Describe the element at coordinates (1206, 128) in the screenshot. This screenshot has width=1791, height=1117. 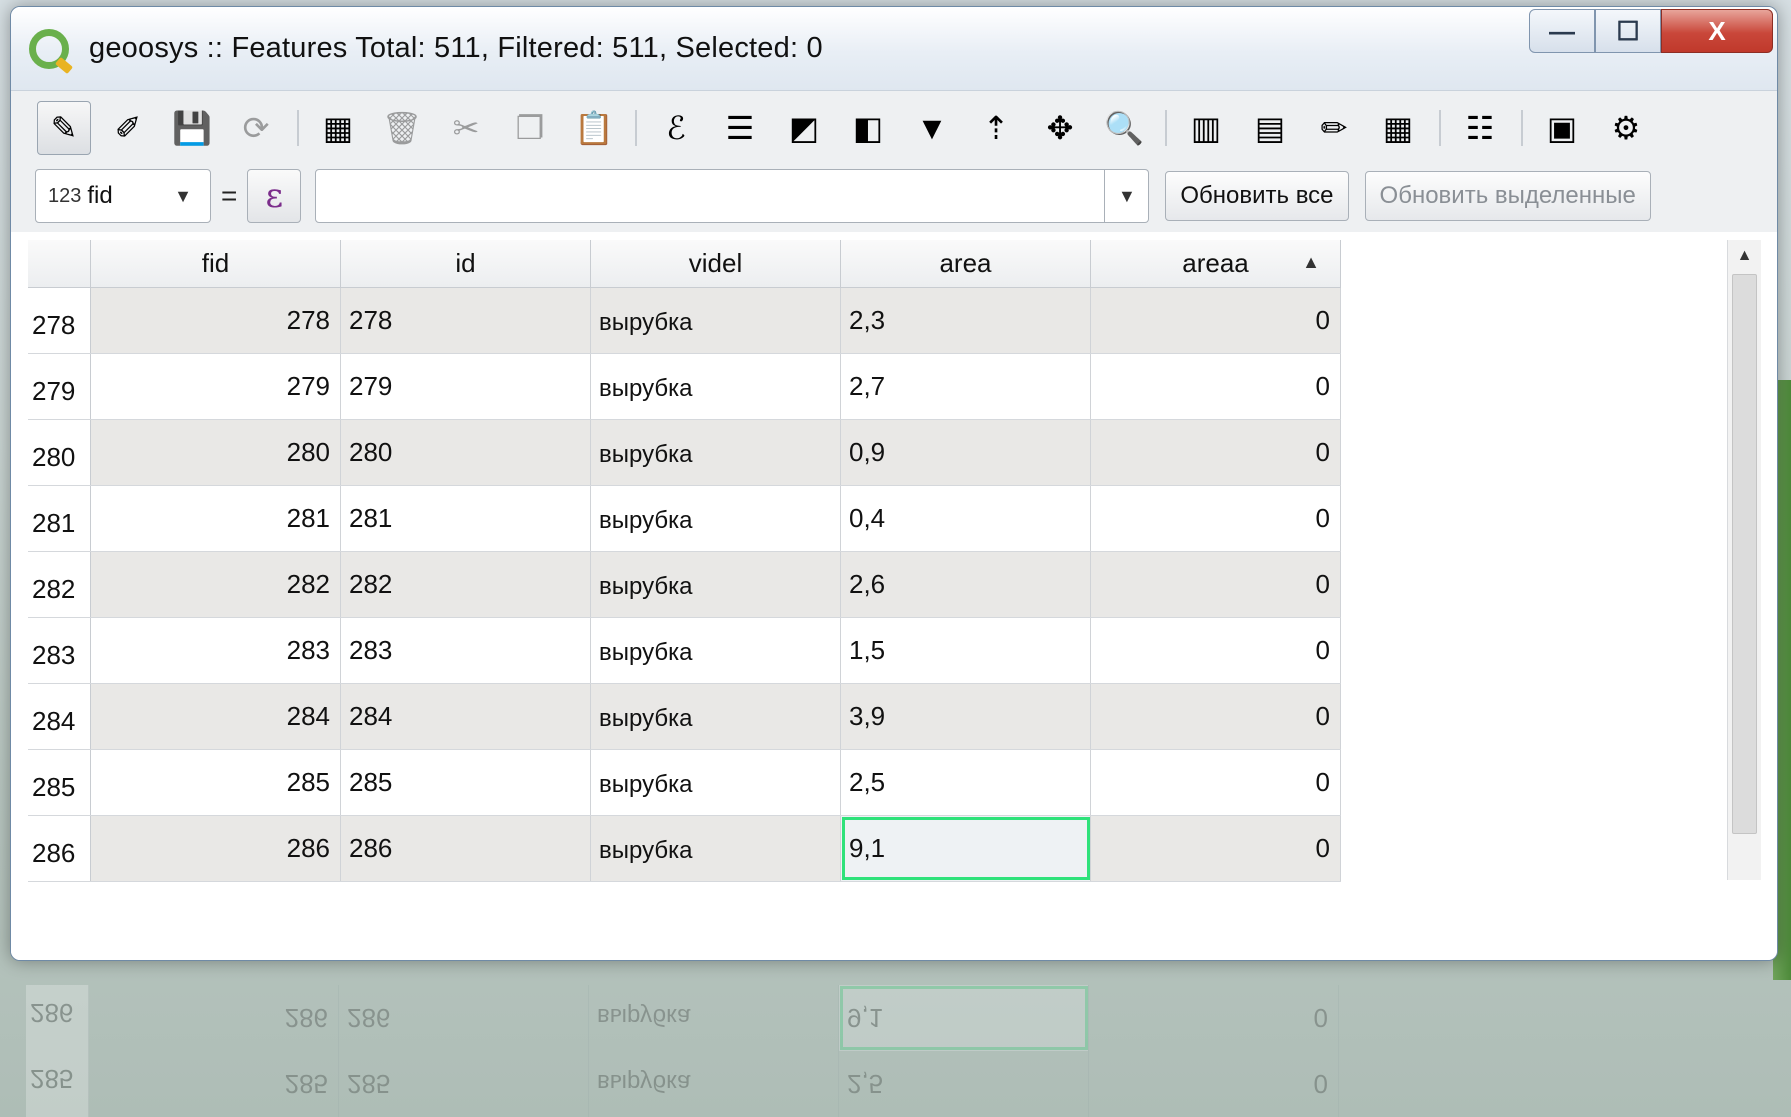
I see `new-field-icon: ▥` at that location.